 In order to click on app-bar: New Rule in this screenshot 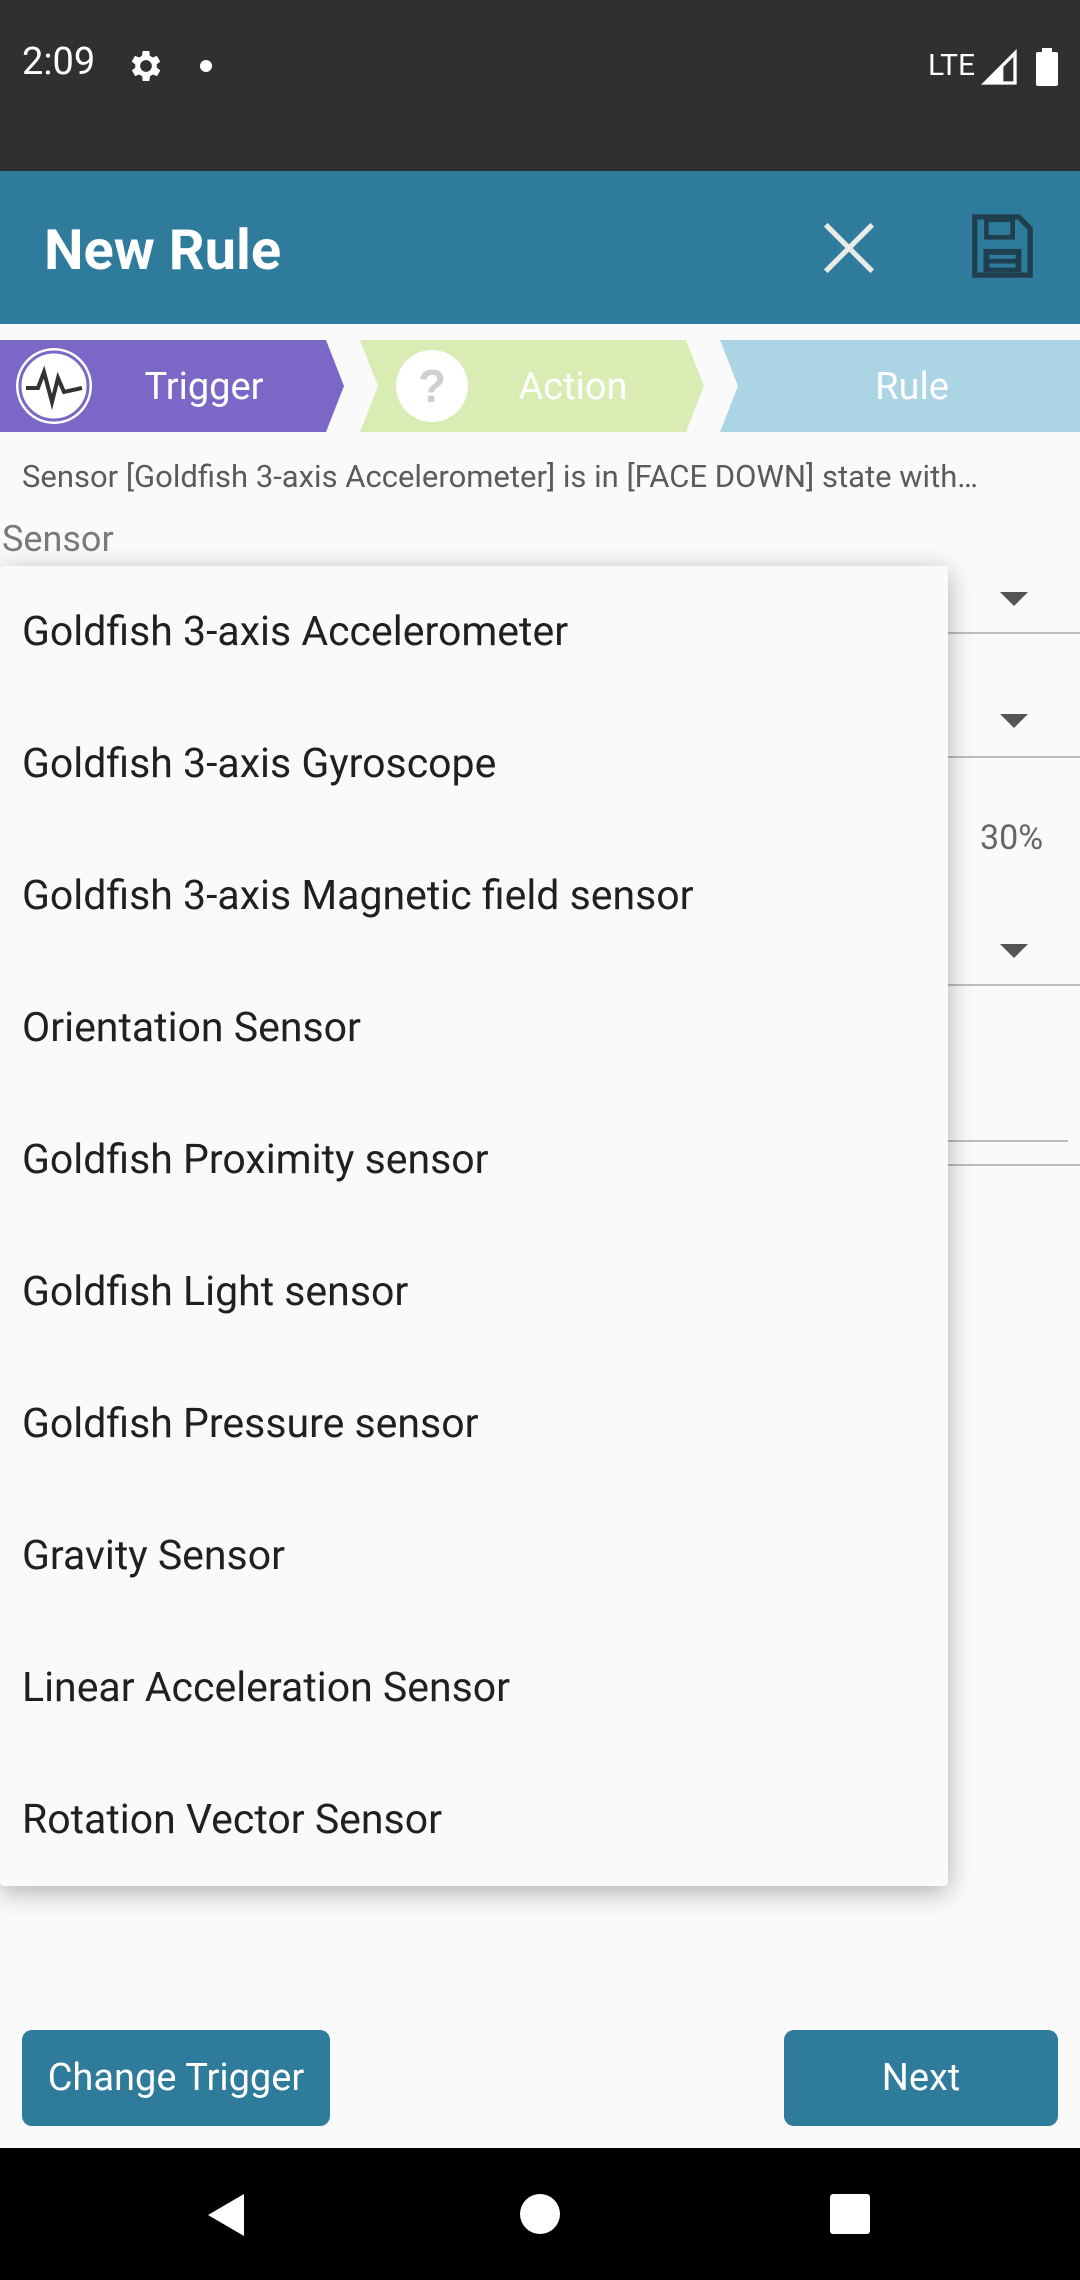, I will do `click(540, 247)`.